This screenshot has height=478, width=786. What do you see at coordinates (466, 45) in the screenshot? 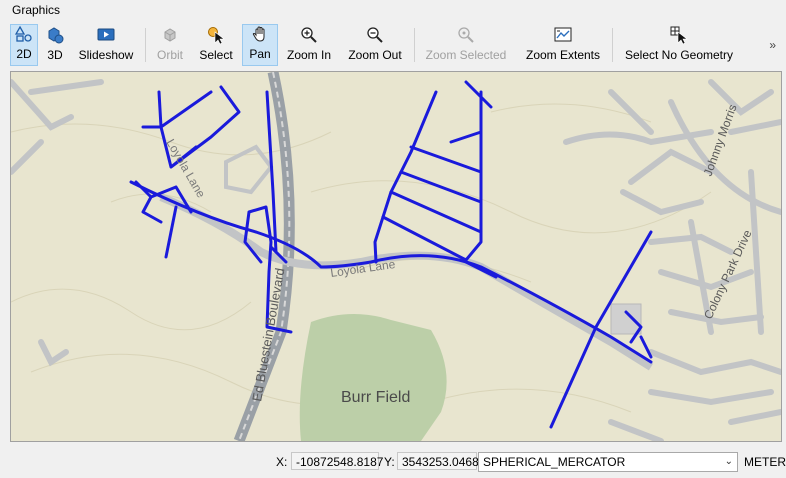
I see `zoom-selected-button: Zoom Selected` at bounding box center [466, 45].